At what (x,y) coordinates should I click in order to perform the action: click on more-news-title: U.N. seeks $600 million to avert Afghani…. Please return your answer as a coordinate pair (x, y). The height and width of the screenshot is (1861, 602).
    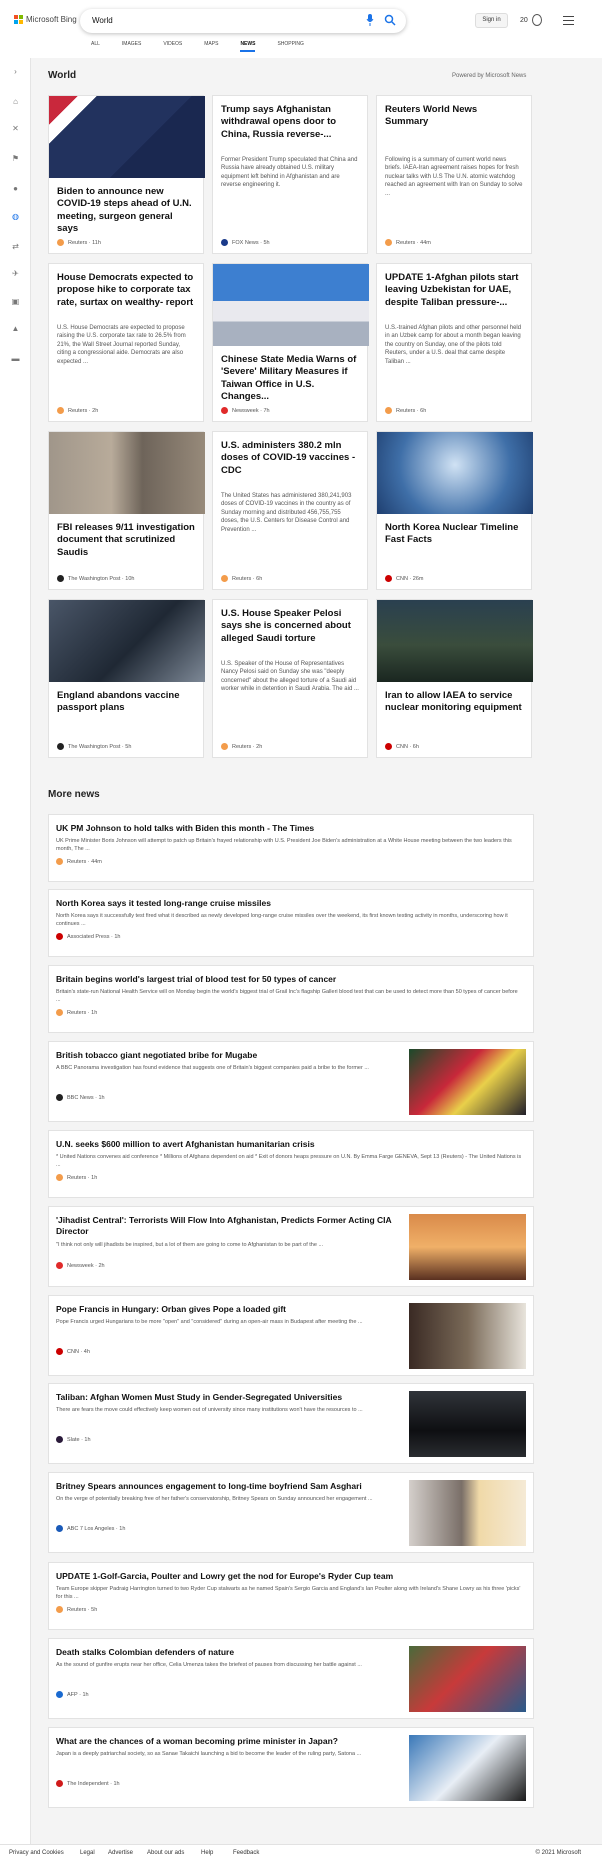
    Looking at the image, I should click on (289, 1144).